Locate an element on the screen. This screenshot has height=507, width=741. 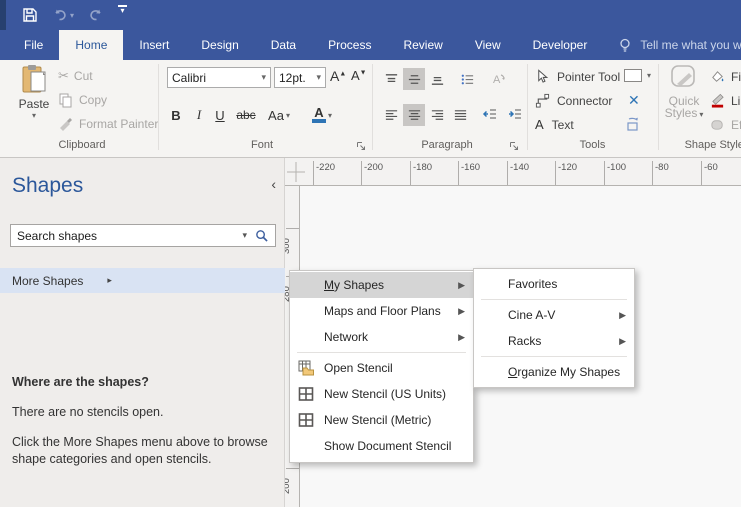
increase-indent-button is located at coordinates (515, 115).